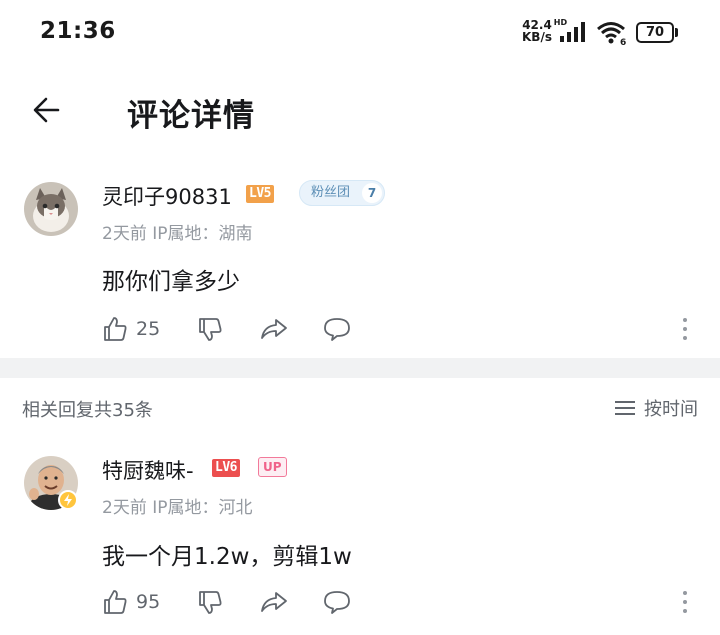 The width and height of the screenshot is (720, 635). Describe the element at coordinates (191, 116) in the screenshot. I see `page-title: 评论详情` at that location.